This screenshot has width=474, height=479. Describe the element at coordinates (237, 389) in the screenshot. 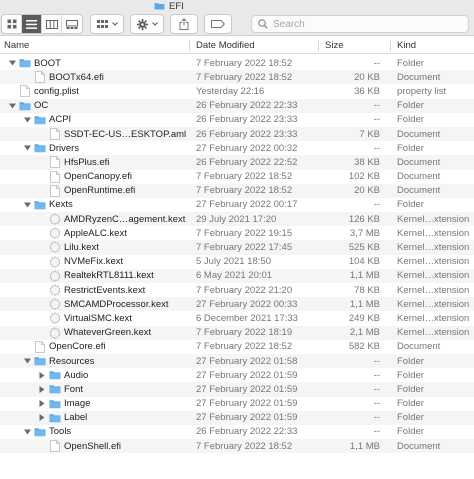

I see `folder-row: Font 27 February 2022 01:59 -- Folder` at that location.